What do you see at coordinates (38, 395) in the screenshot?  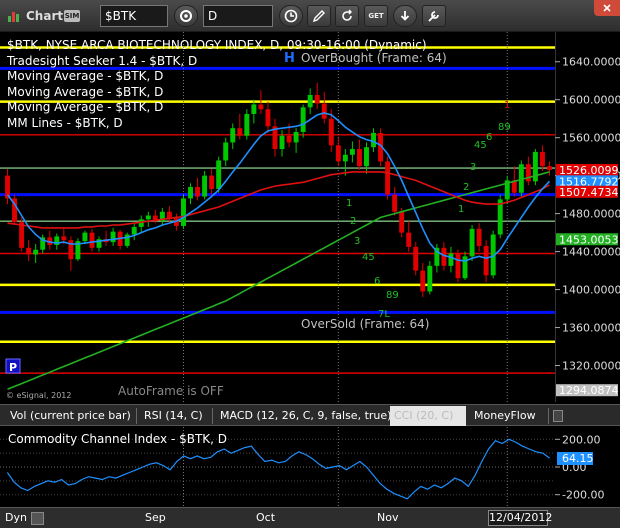 I see `copyright-label: © eSignal, 2012` at bounding box center [38, 395].